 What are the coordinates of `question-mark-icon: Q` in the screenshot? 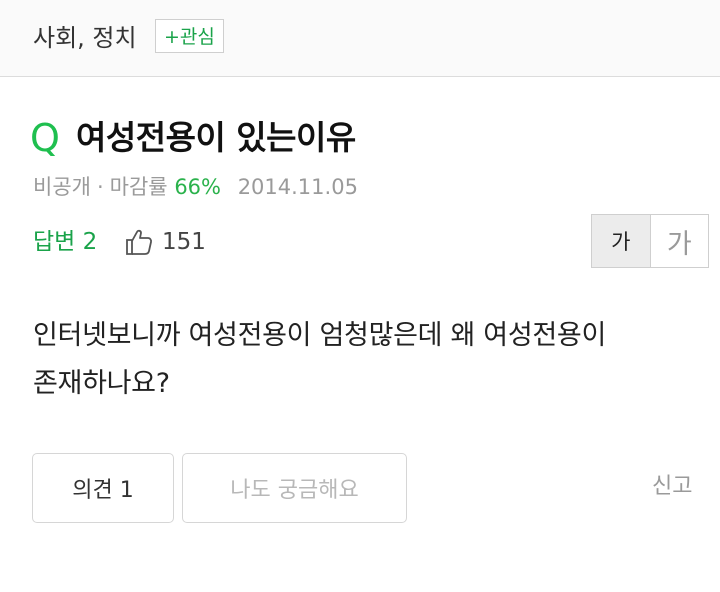 It's located at (45, 138).